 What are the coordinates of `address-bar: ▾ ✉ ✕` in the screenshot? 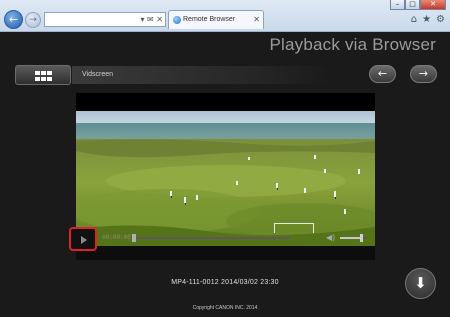 It's located at (105, 19).